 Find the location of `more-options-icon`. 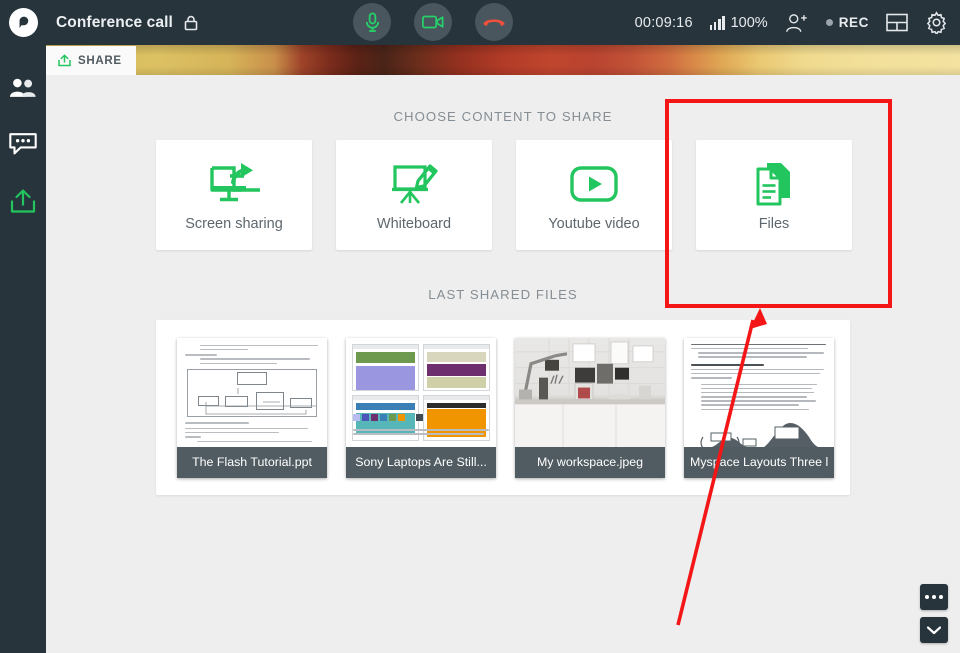

more-options-icon is located at coordinates (934, 597).